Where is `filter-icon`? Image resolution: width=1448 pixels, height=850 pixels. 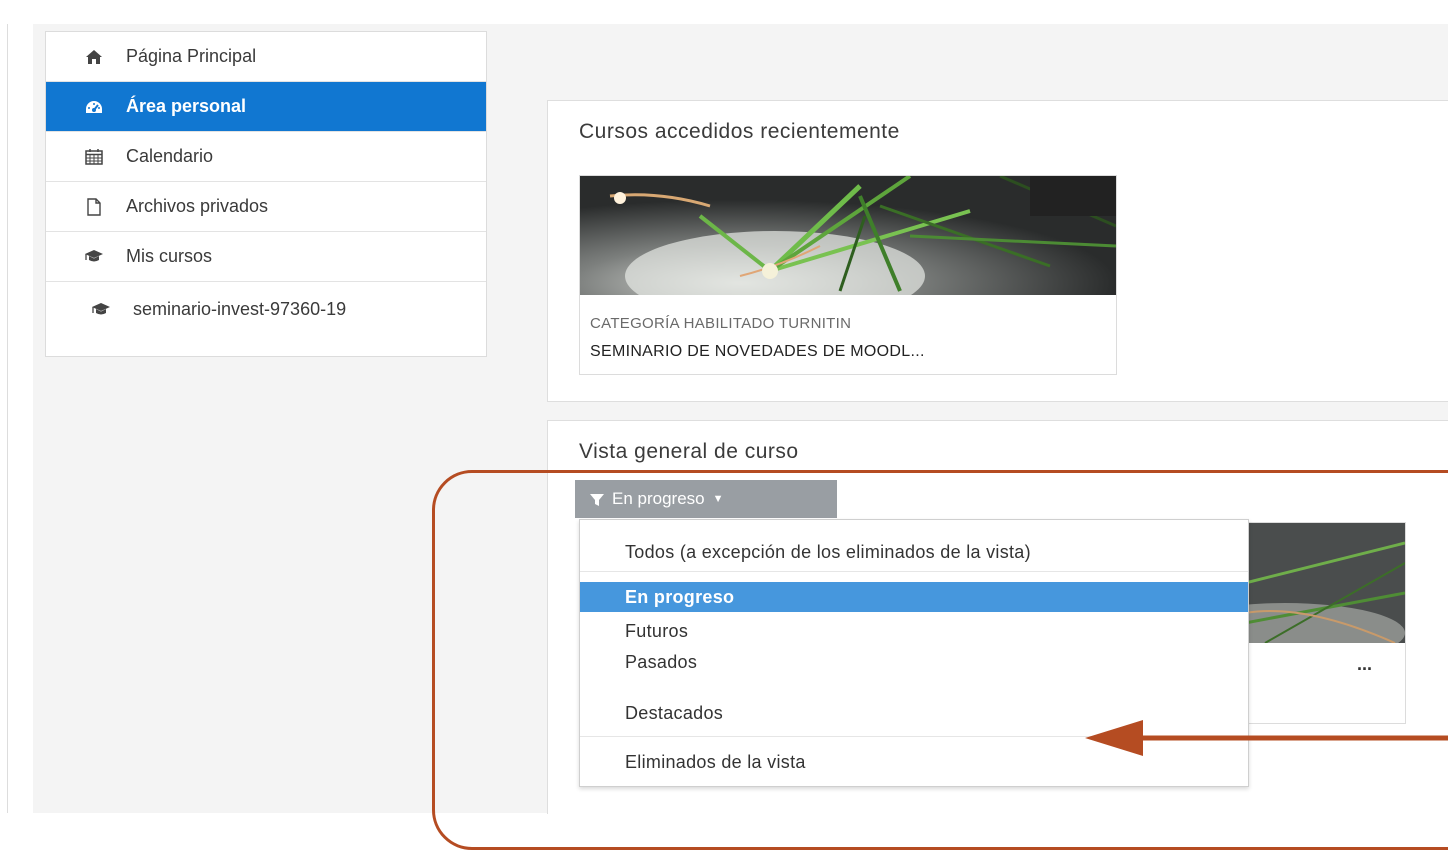 filter-icon is located at coordinates (597, 499).